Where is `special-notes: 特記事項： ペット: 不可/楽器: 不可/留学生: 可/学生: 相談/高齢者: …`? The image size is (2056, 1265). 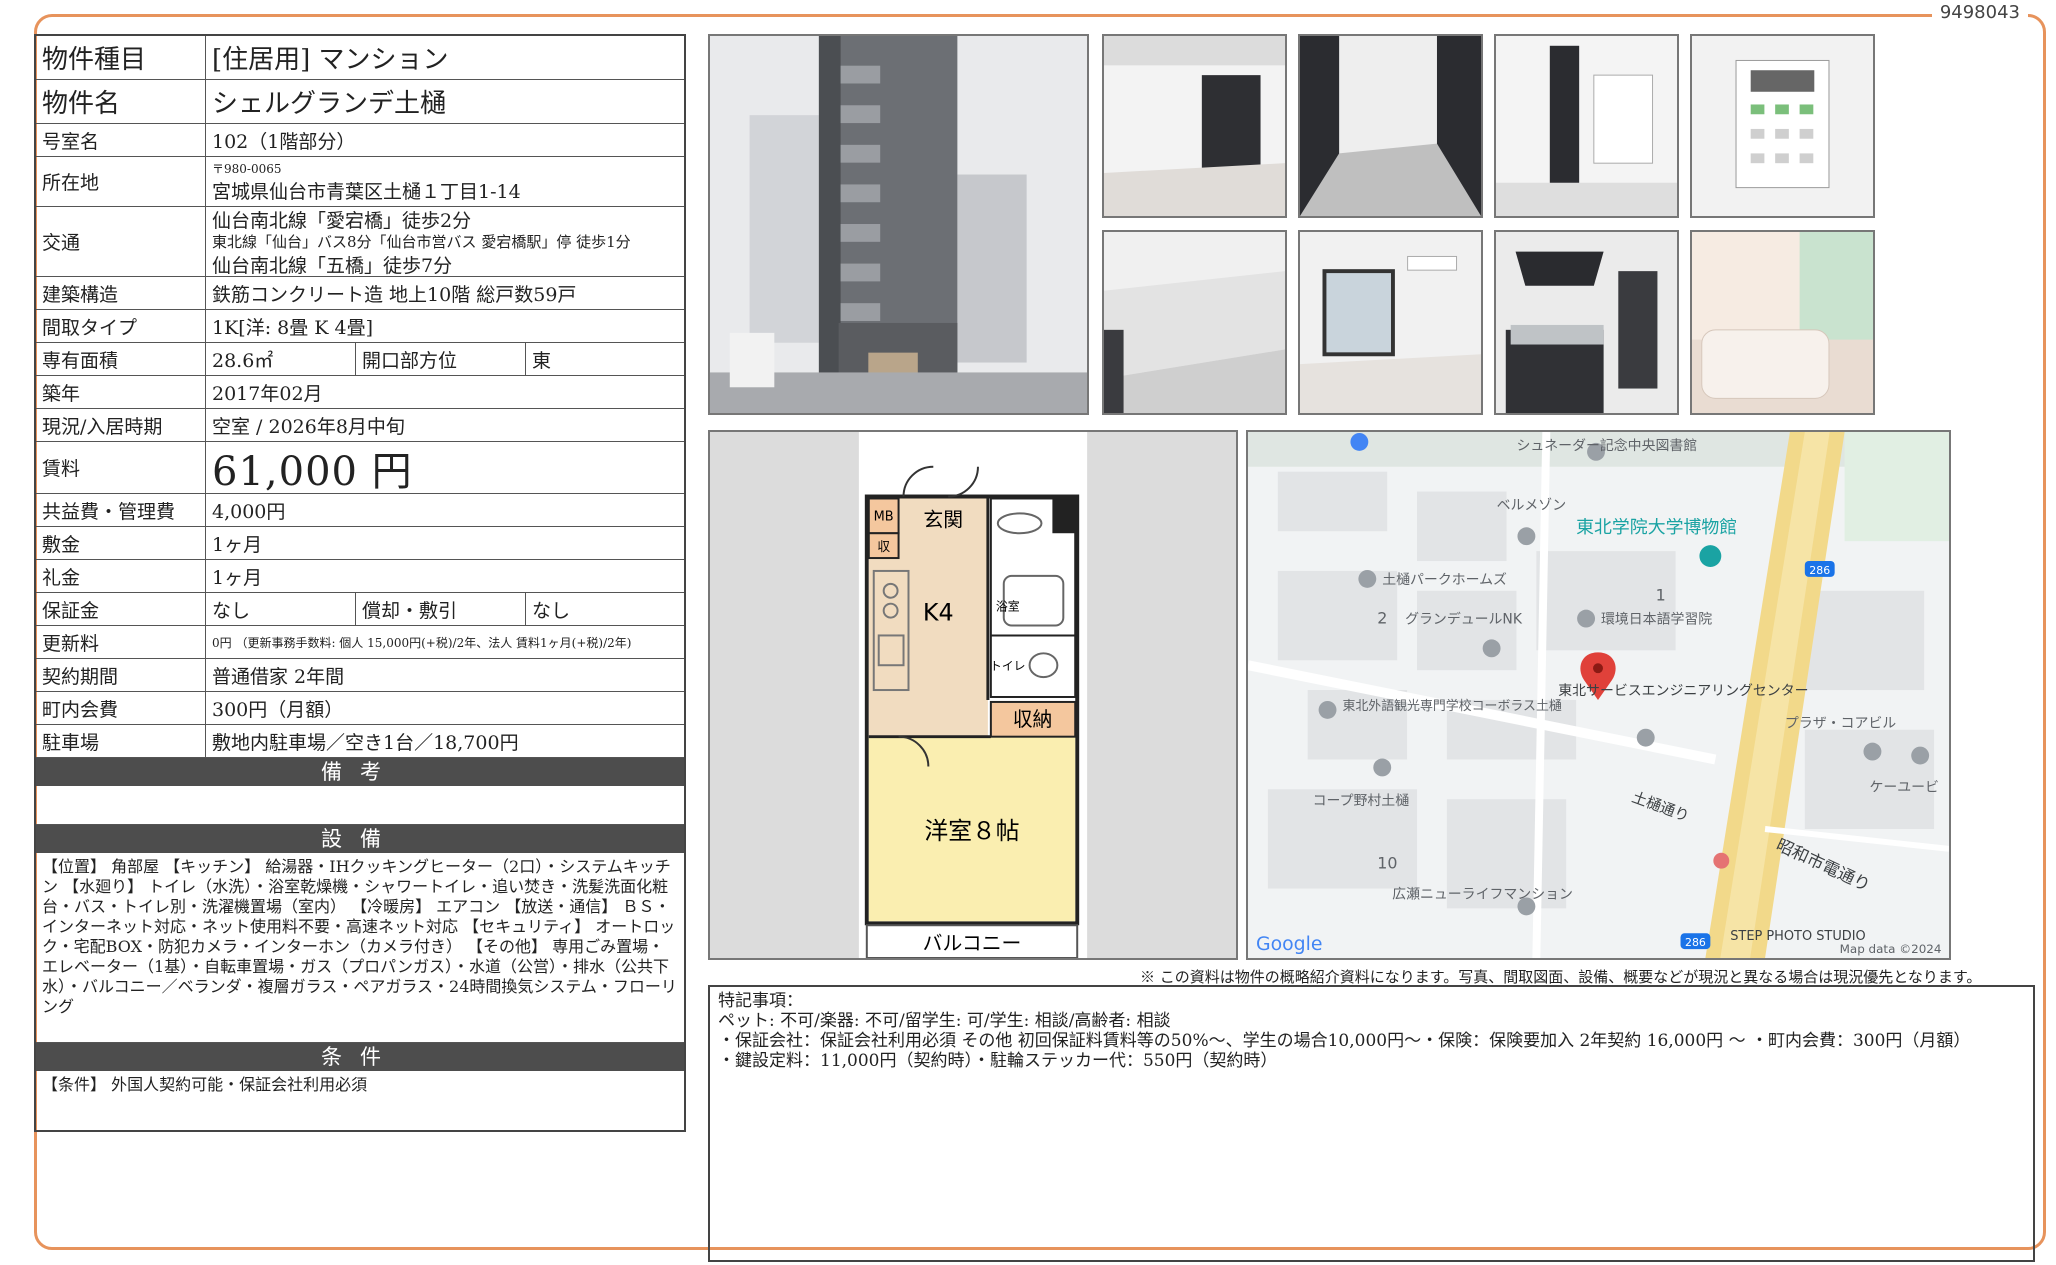
special-notes: 特記事項： ペット: 不可/楽器: 不可/留学生: 可/学生: 相談/高齢者: … is located at coordinates (1371, 1123).